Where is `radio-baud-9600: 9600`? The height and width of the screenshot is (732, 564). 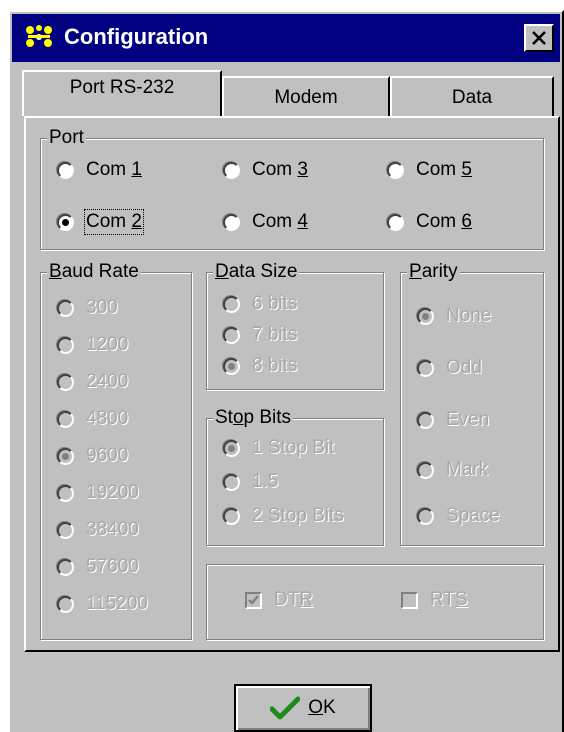 radio-baud-9600: 9600 is located at coordinates (92, 456).